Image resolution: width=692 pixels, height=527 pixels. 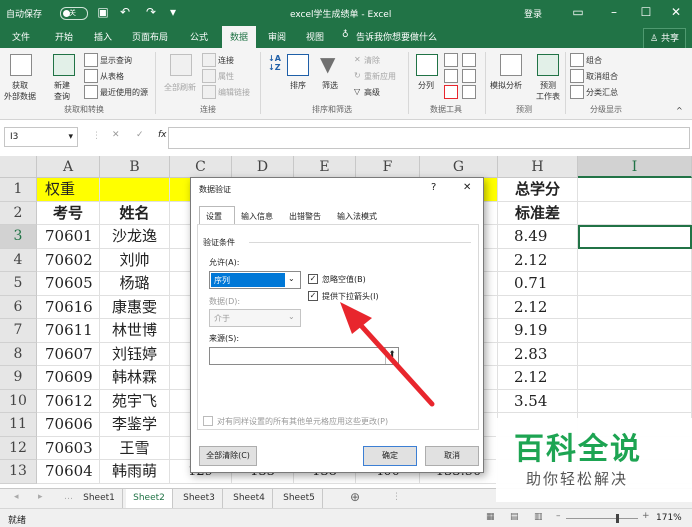 I want to click on column-header-b: B, so click(x=135, y=167).